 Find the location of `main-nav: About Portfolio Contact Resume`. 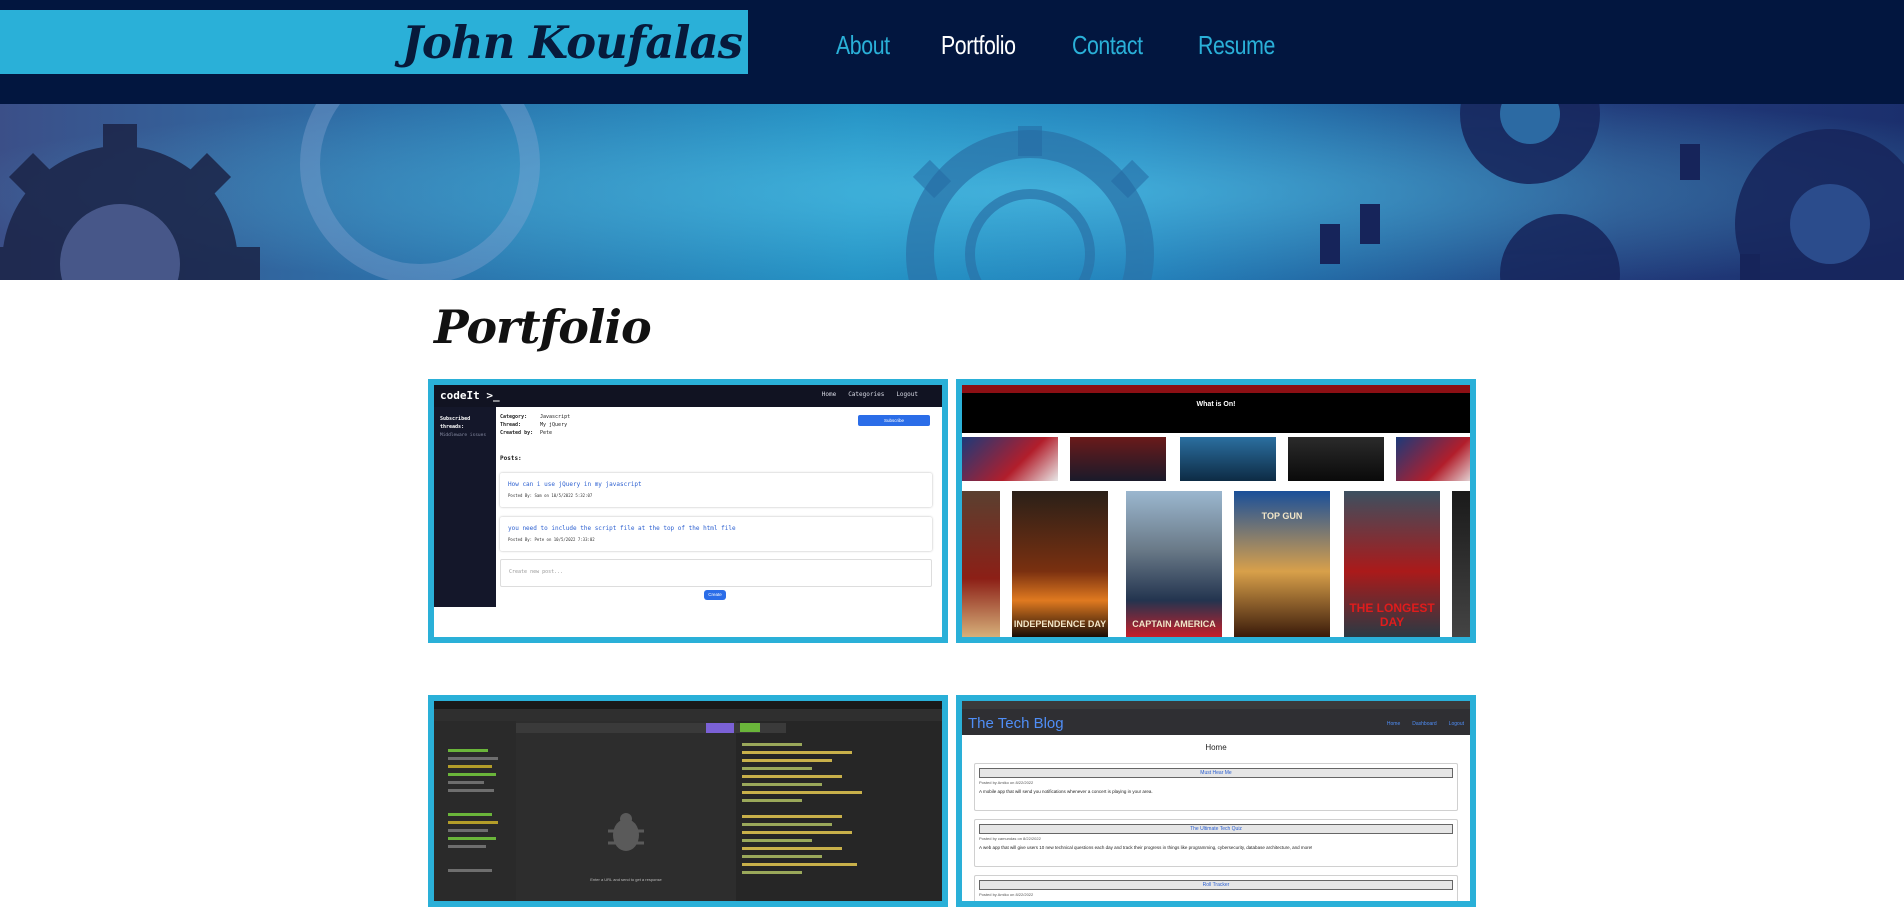

main-nav: About Portfolio Contact Resume is located at coordinates (1064, 45).